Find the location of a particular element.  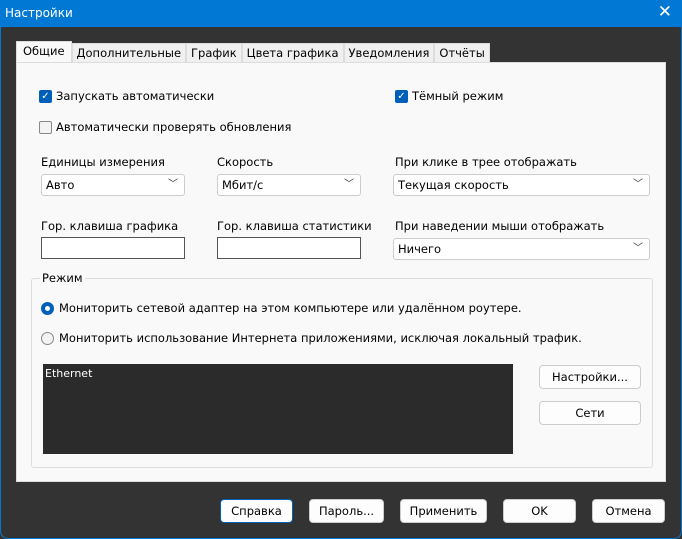

graph-hotkey-label: Гор. клавиша графика is located at coordinates (110, 226).